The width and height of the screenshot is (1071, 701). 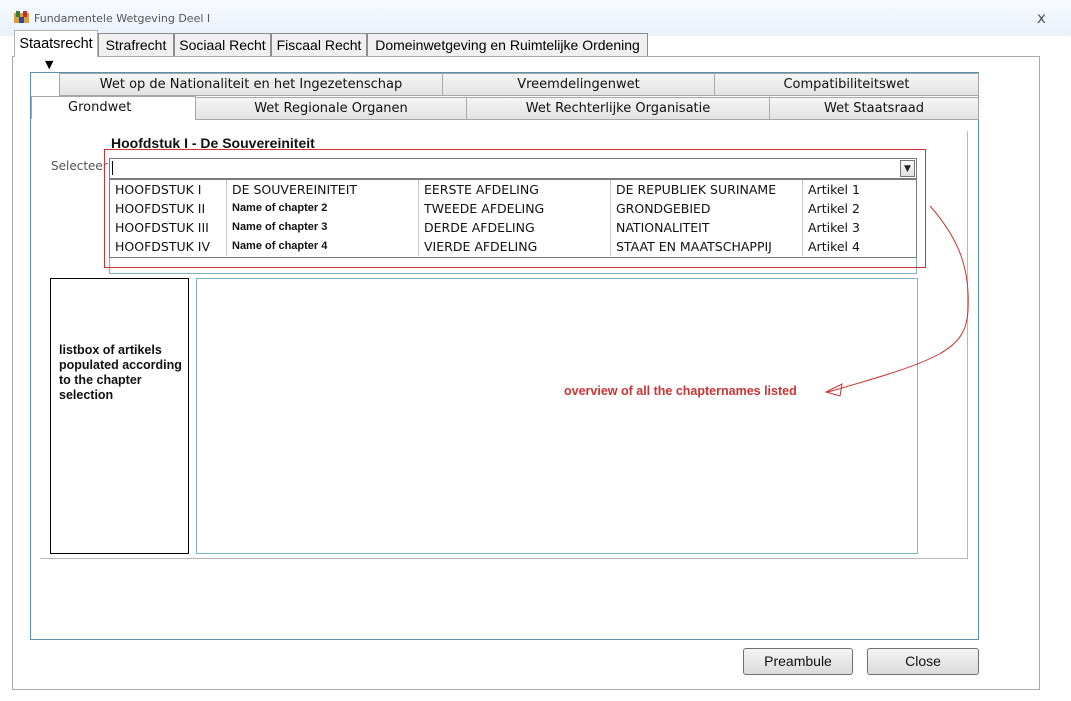 I want to click on window-title: Fundamentele Wetgeving Deel I, so click(x=122, y=18).